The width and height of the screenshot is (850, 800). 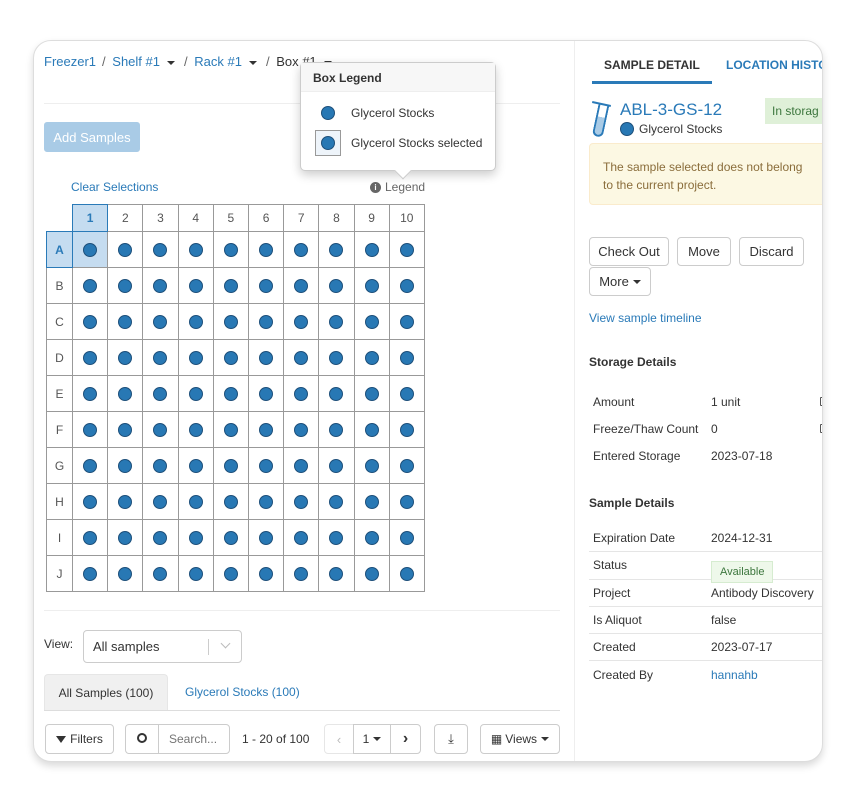 What do you see at coordinates (301, 218) in the screenshot?
I see `column-header: 7` at bounding box center [301, 218].